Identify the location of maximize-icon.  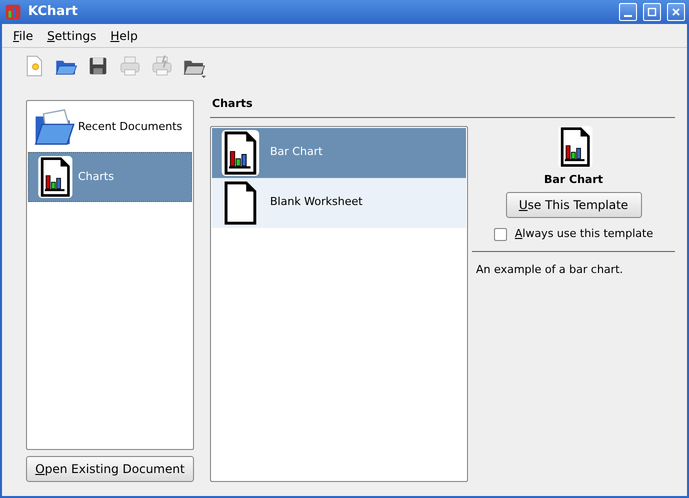
(652, 12).